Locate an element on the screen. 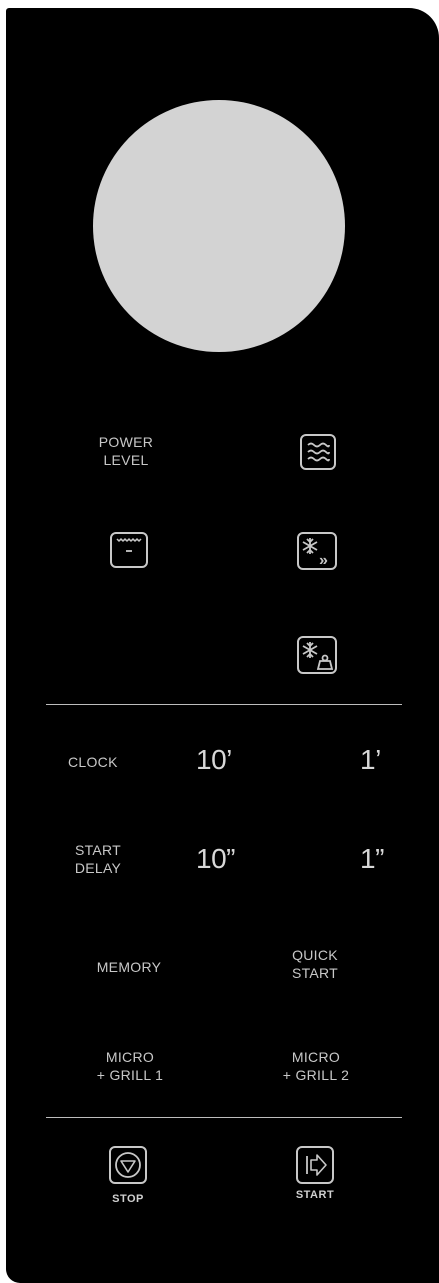 The width and height of the screenshot is (439, 1283). start-icon is located at coordinates (315, 1165).